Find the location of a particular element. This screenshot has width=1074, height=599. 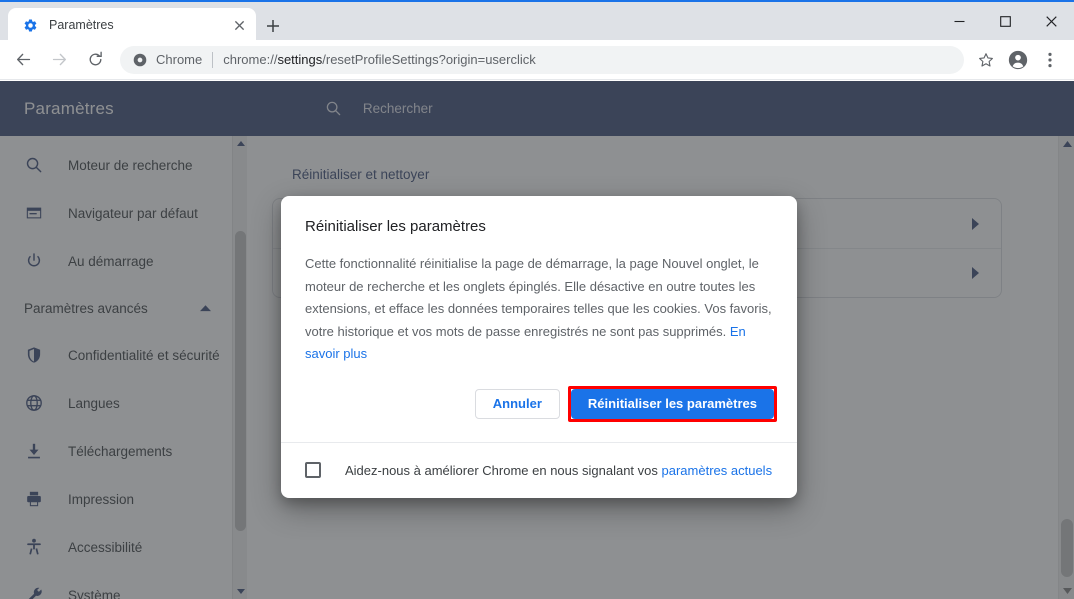

tab-close-icon is located at coordinates (239, 25).